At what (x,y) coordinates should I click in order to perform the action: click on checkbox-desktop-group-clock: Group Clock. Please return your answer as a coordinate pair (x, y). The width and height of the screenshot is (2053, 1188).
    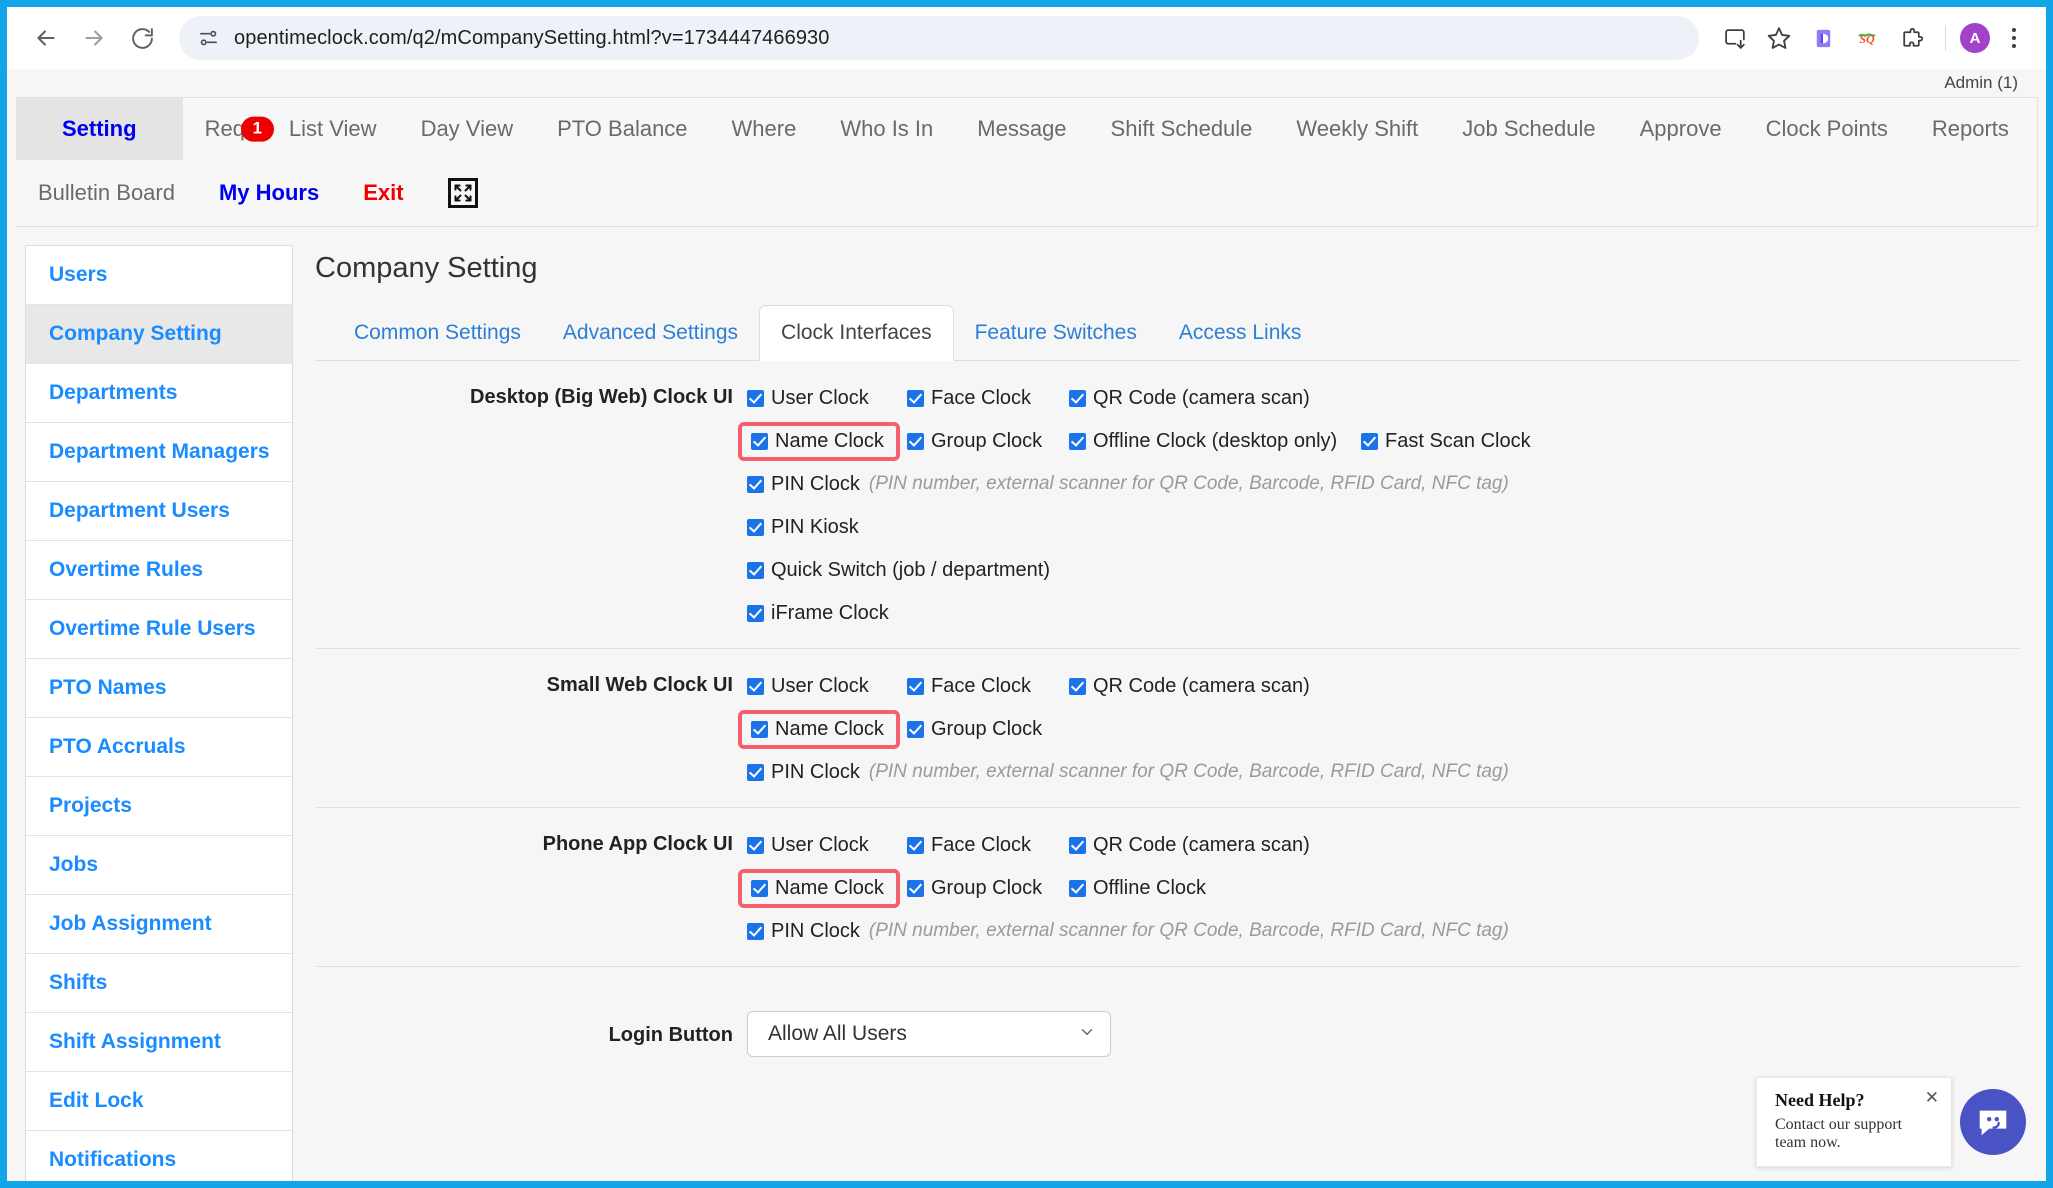
    Looking at the image, I should click on (988, 441).